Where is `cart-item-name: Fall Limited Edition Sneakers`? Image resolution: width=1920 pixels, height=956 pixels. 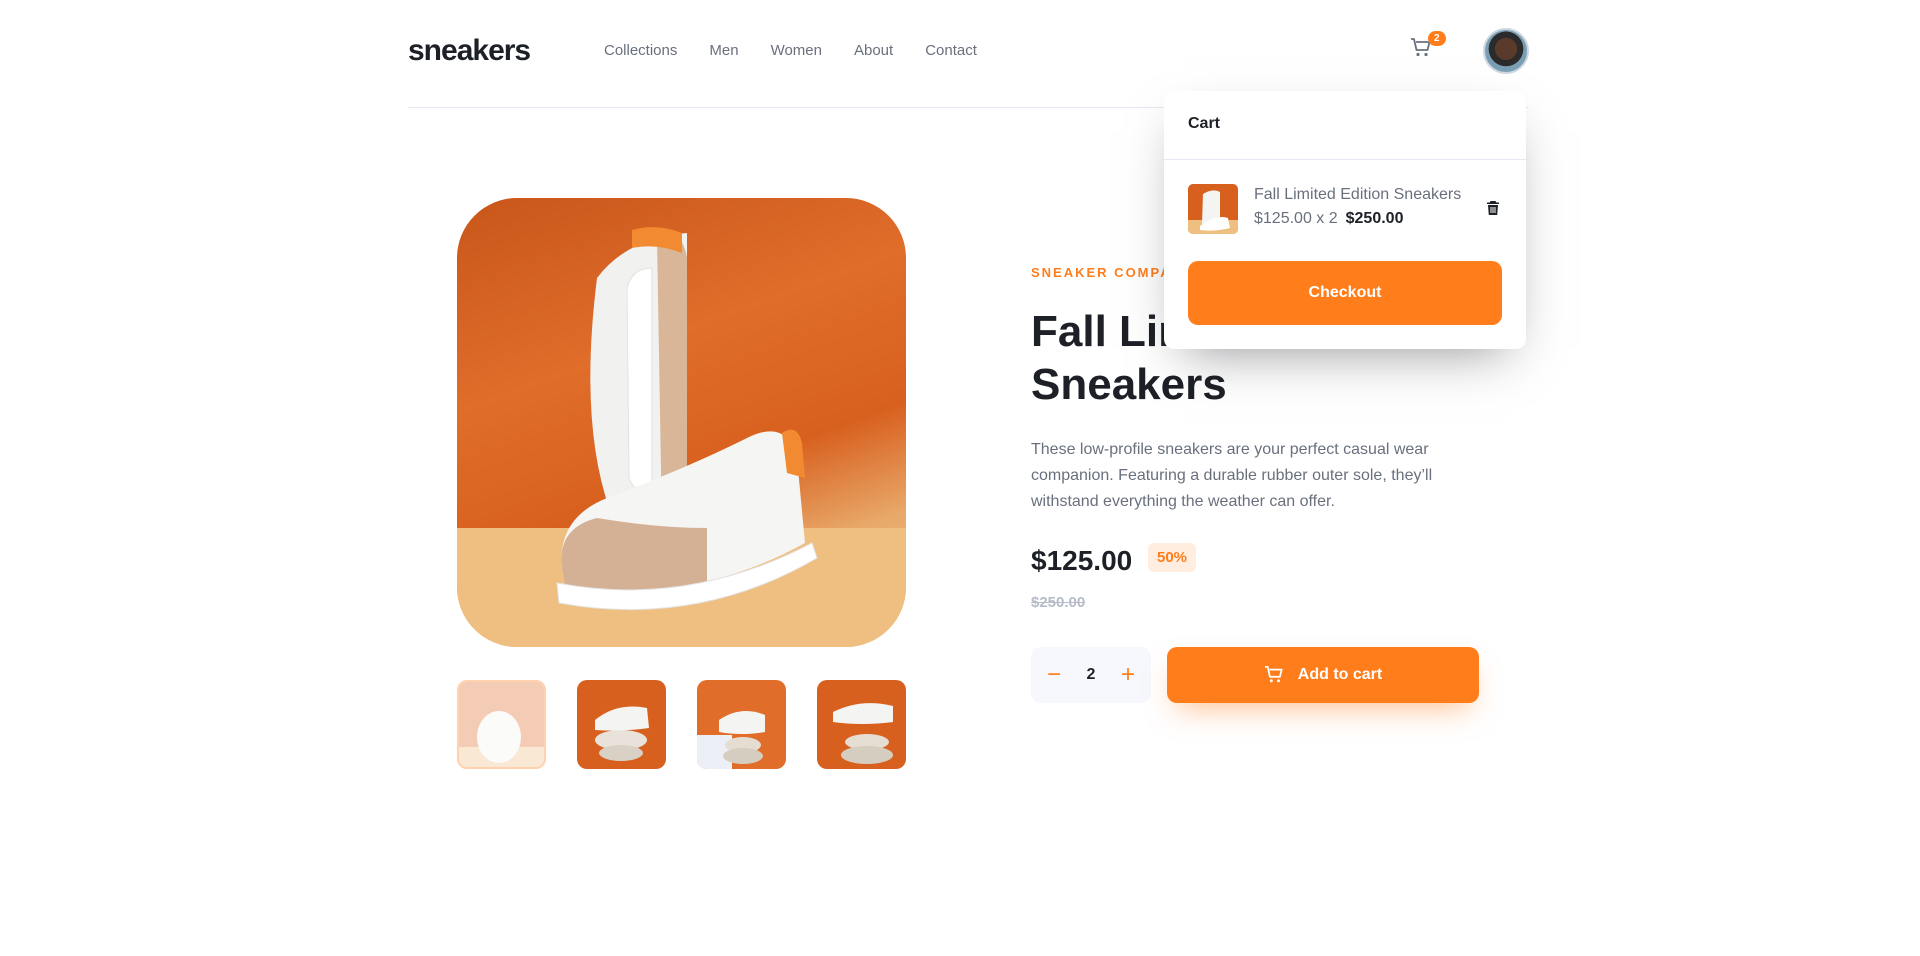 cart-item-name: Fall Limited Edition Sneakers is located at coordinates (1358, 194).